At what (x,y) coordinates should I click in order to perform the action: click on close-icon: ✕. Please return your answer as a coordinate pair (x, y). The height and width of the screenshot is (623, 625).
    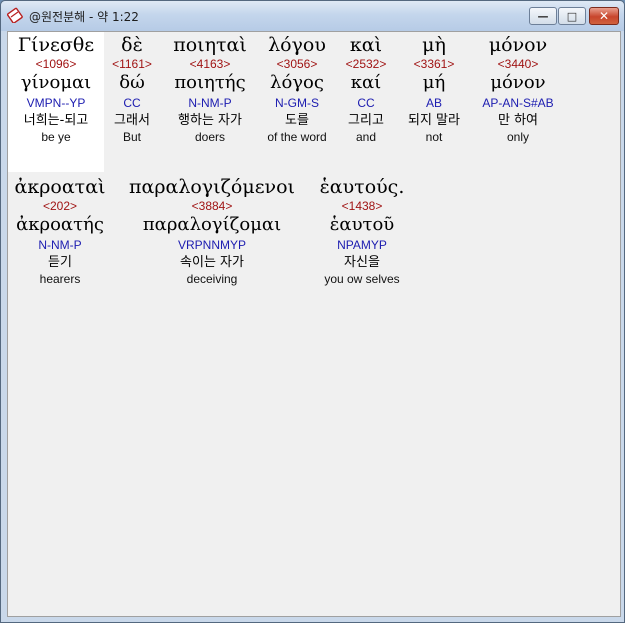
    Looking at the image, I should click on (604, 16).